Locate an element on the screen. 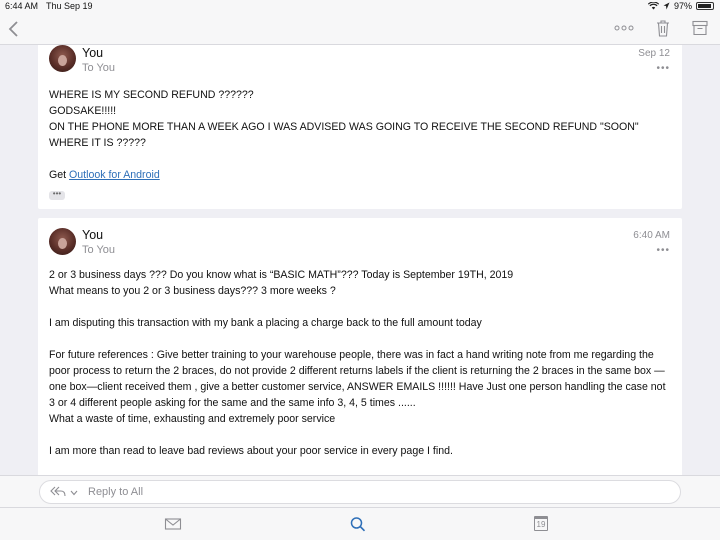 The height and width of the screenshot is (540, 720). tab-bar: 19 is located at coordinates (360, 523).